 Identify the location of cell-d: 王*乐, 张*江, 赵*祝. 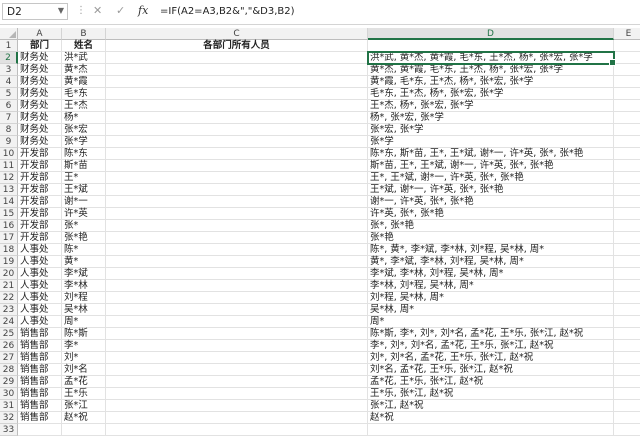
(491, 394).